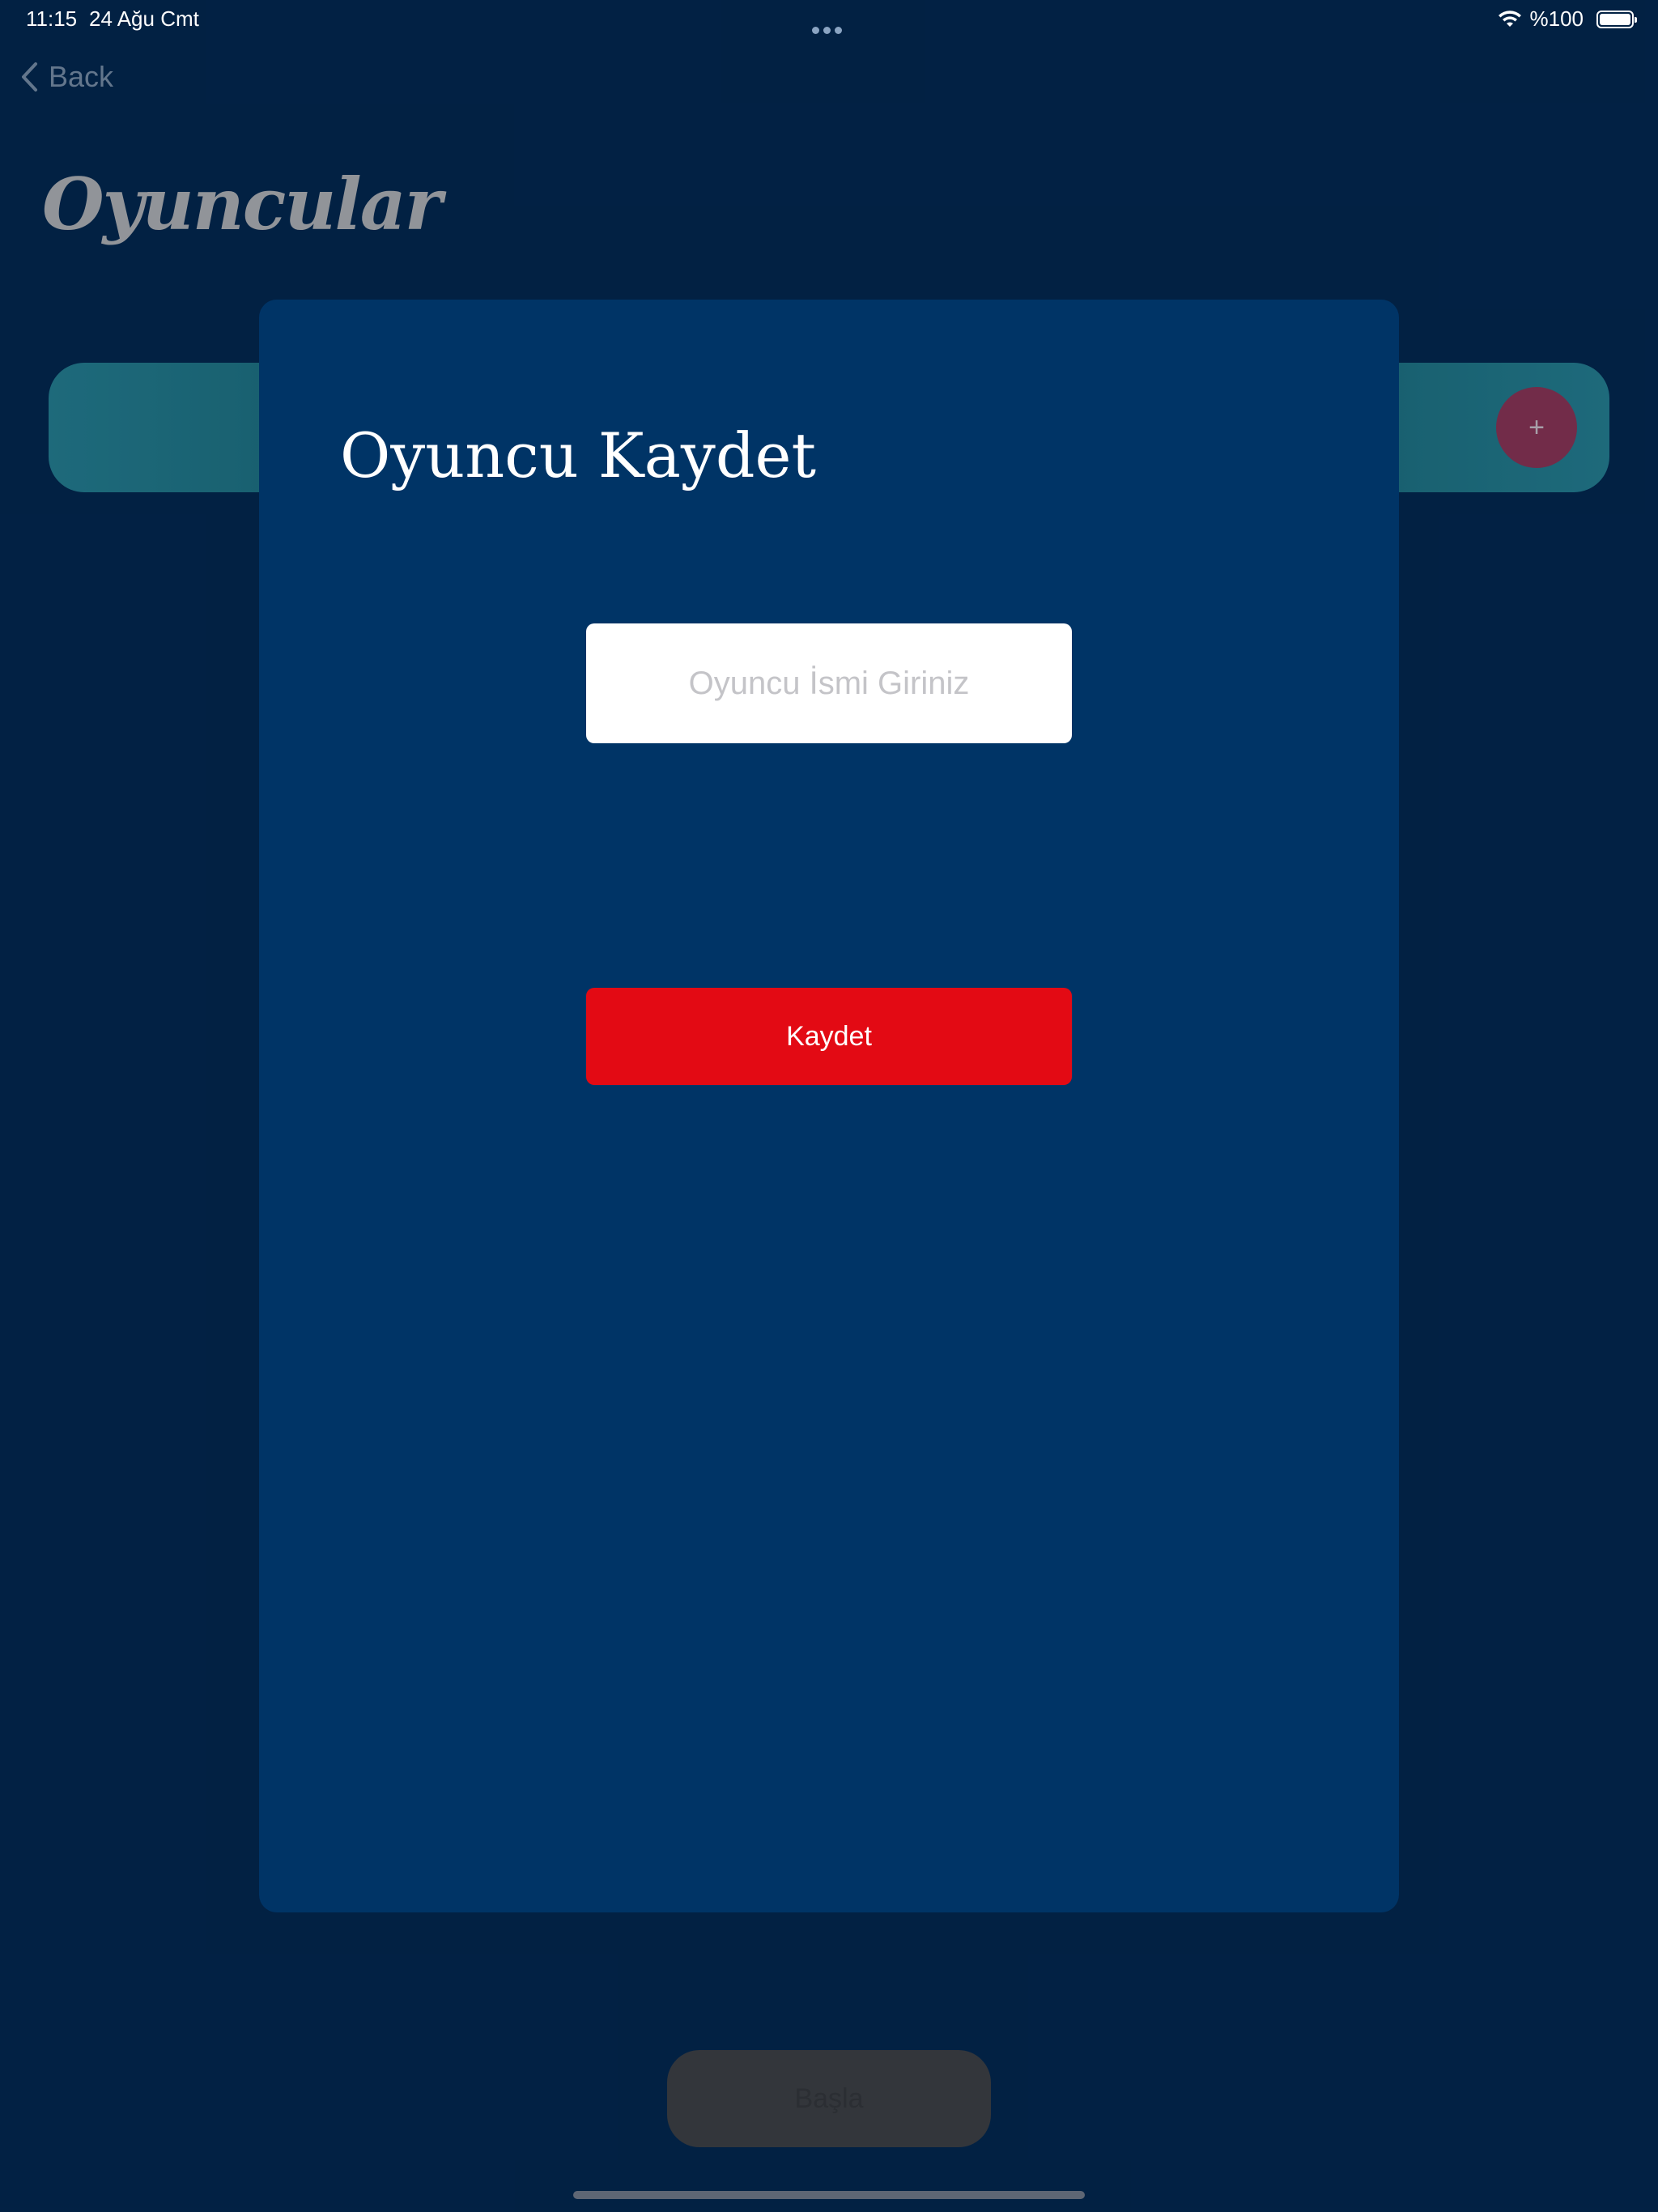 The width and height of the screenshot is (1658, 2212). I want to click on status-time: 11:15, so click(52, 19).